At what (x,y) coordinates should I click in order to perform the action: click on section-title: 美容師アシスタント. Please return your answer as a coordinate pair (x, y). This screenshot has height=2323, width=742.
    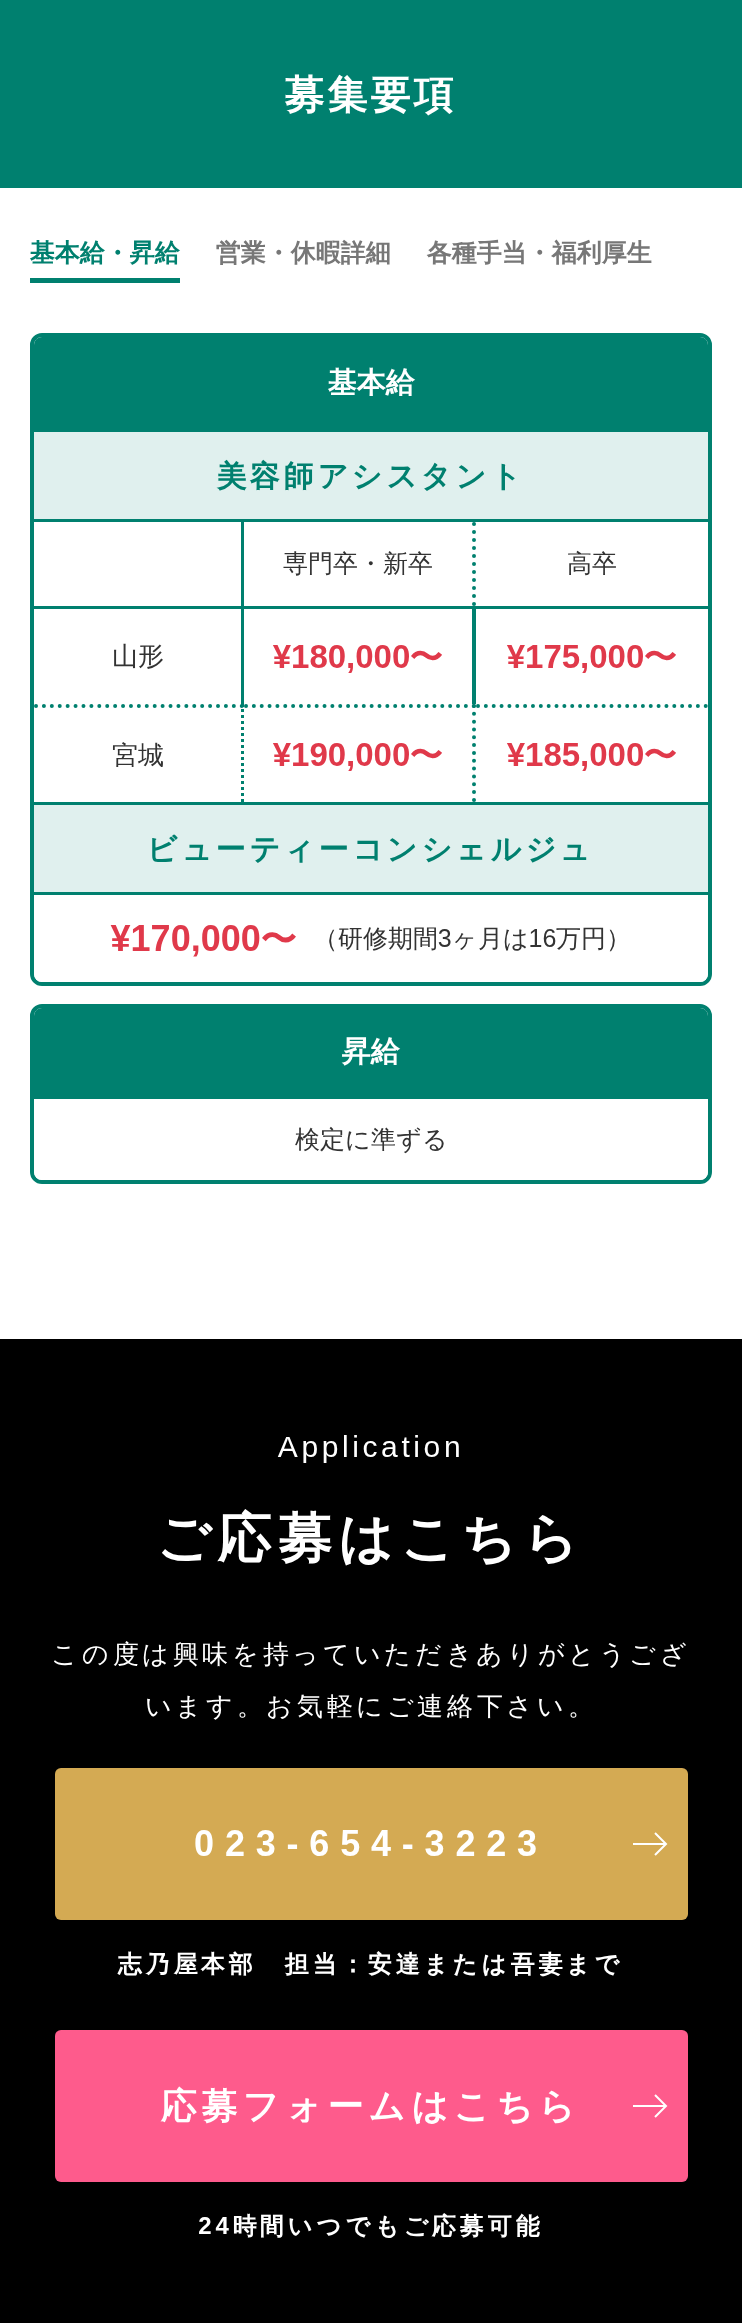
    Looking at the image, I should click on (371, 476).